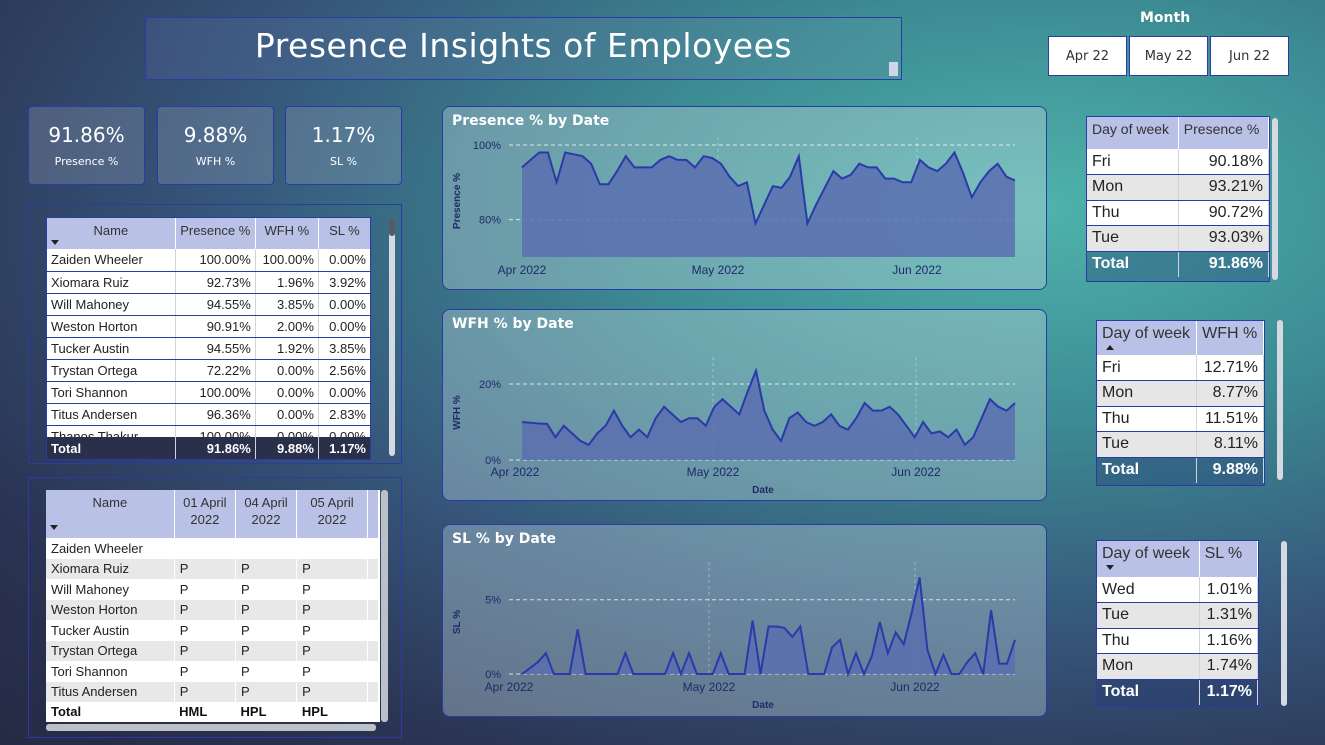 This screenshot has width=1325, height=745. Describe the element at coordinates (1180, 444) in the screenshot. I see `table-row: Tue 8.11%` at that location.